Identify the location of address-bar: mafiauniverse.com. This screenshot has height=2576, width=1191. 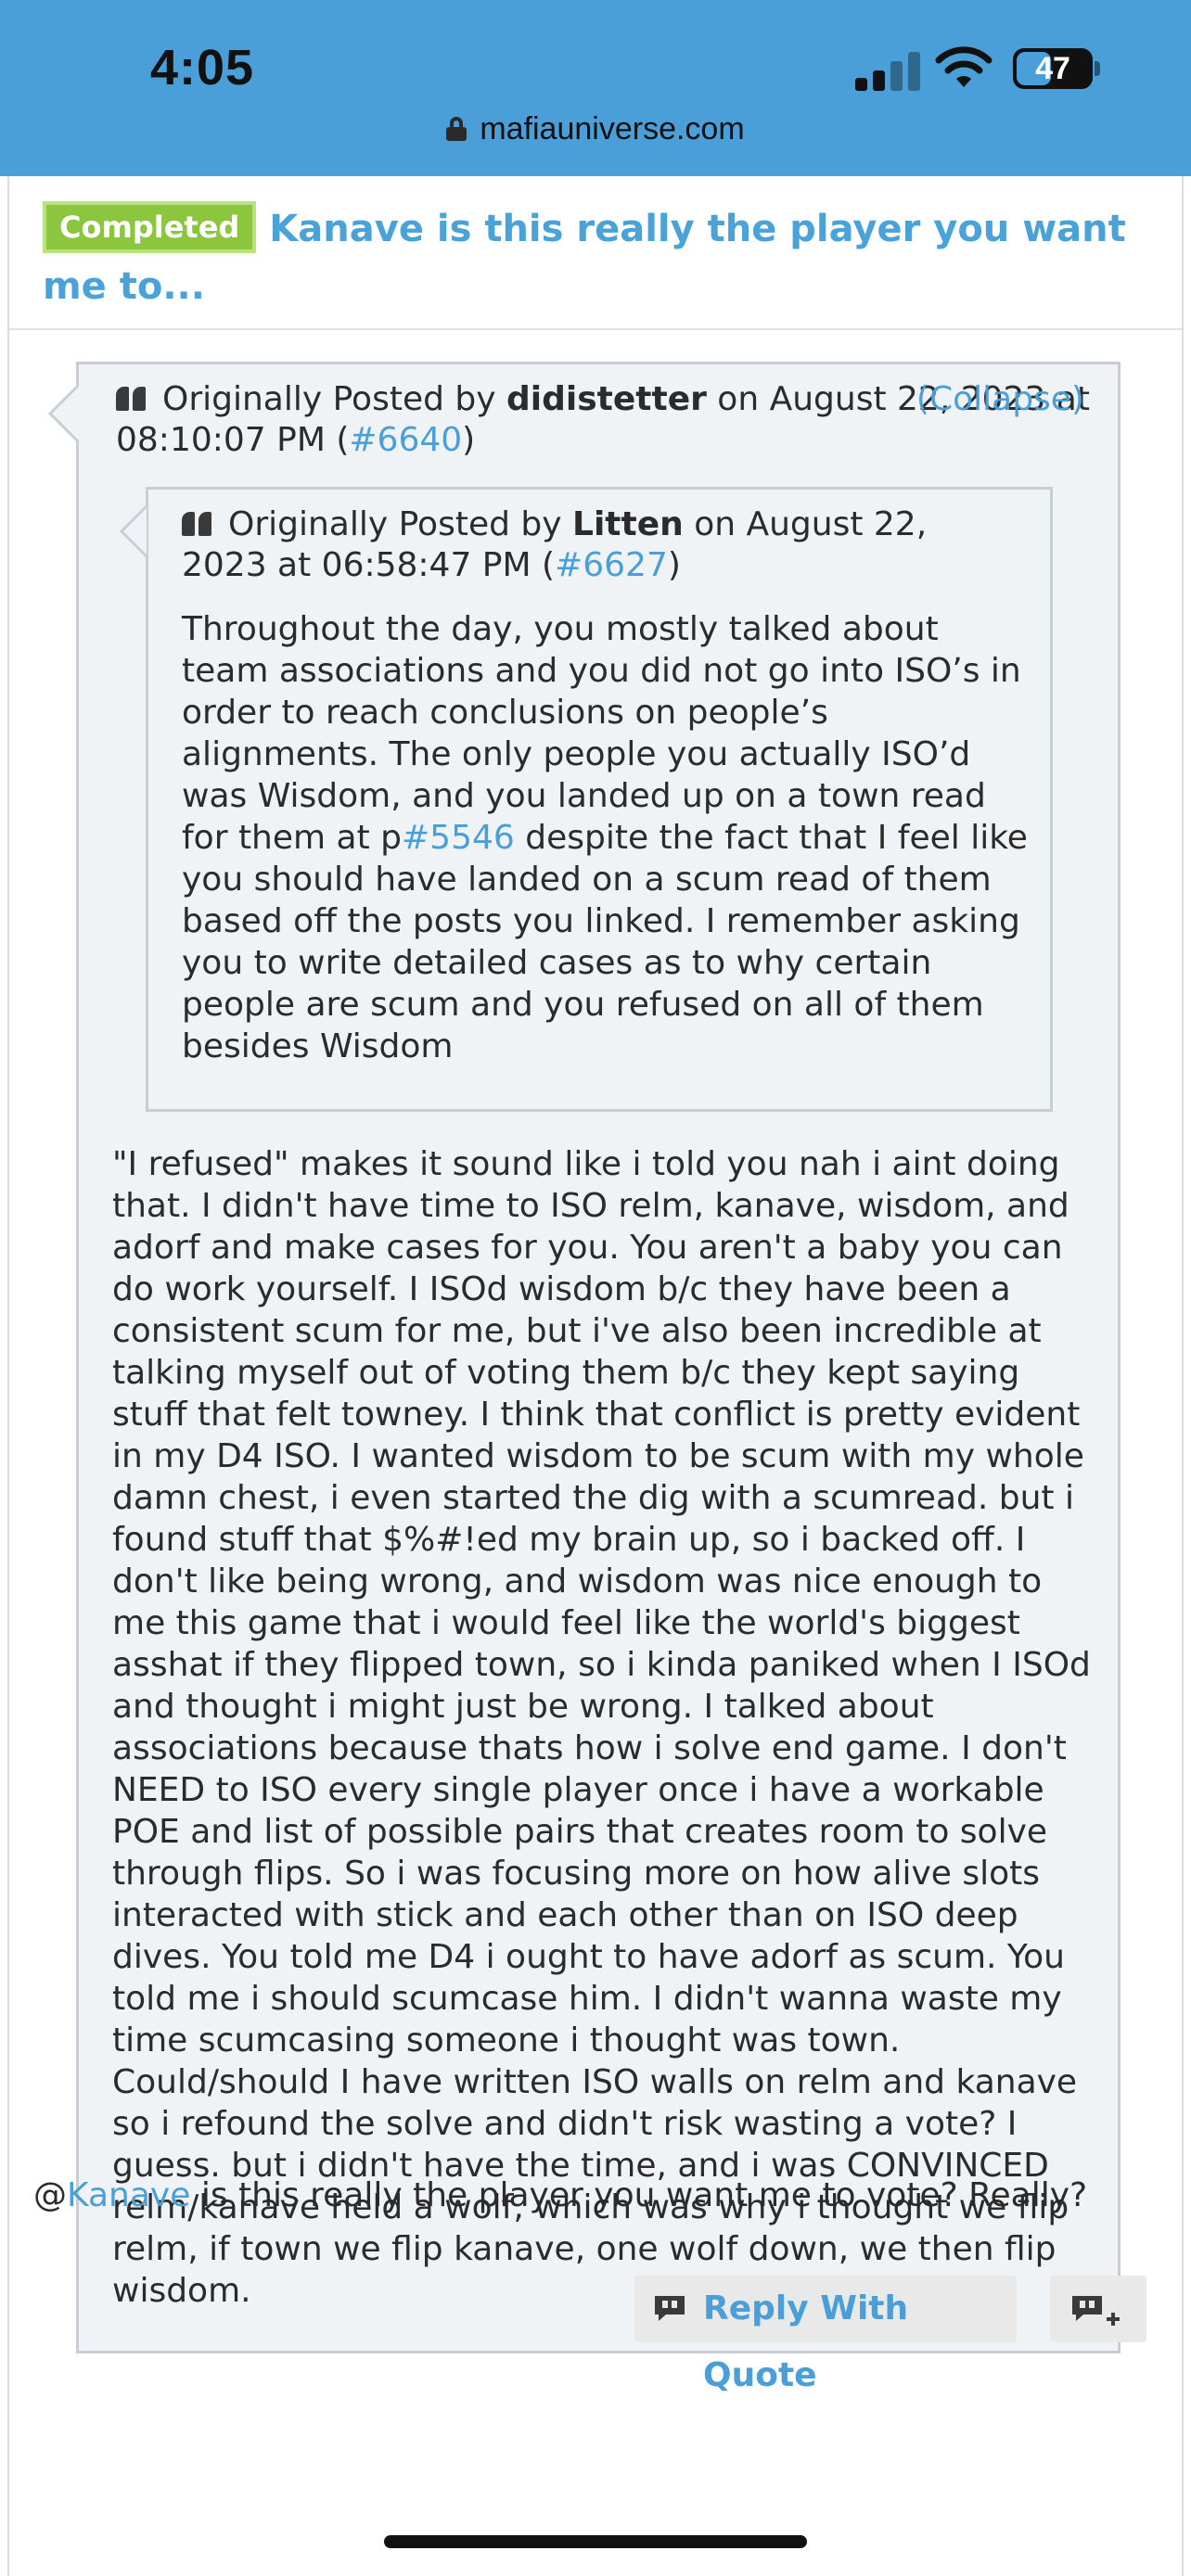
(595, 129).